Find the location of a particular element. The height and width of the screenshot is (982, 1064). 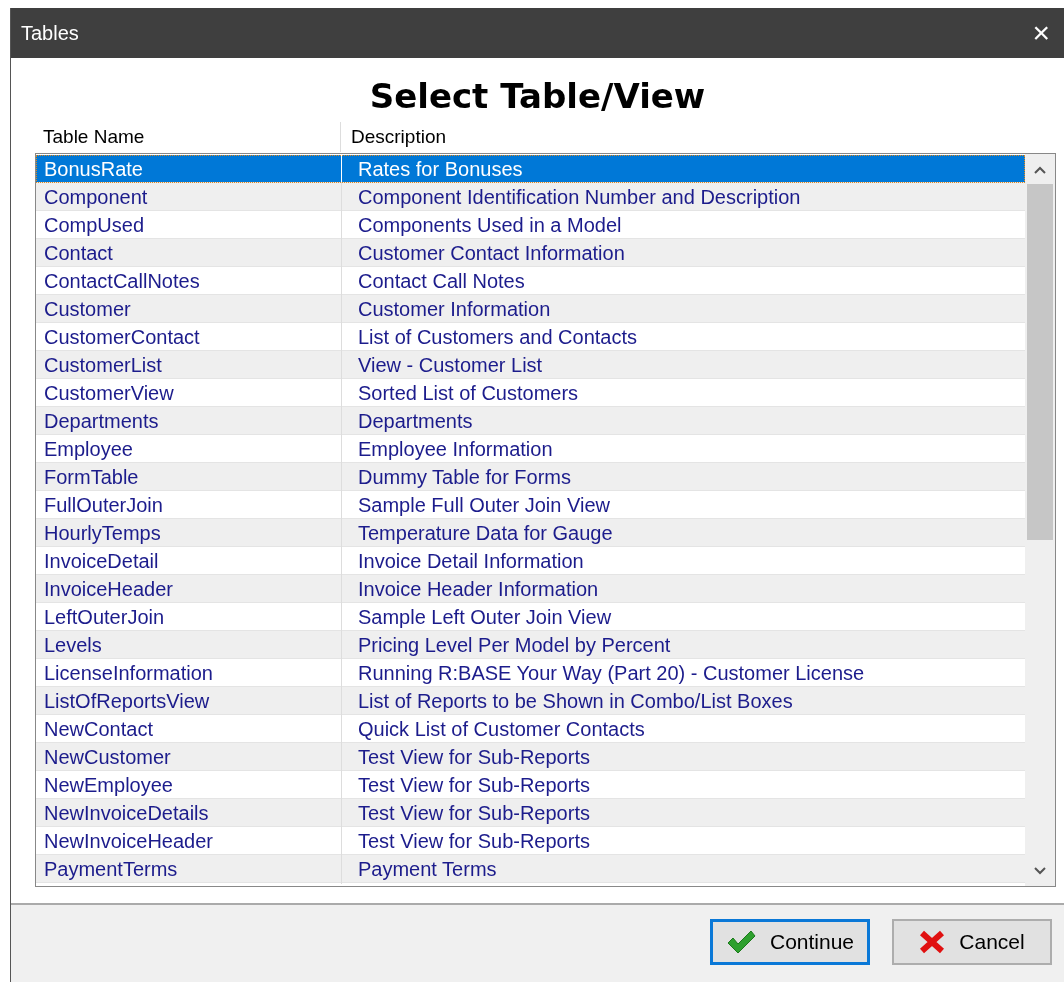

table-row: PaymentTerms Payment Terms is located at coordinates (530, 869).